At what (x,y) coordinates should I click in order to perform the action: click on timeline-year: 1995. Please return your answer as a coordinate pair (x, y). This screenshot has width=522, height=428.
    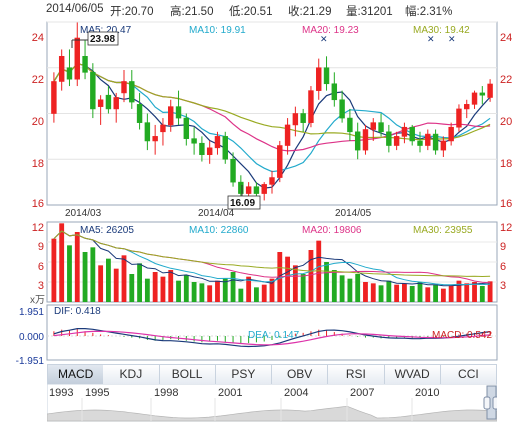
    Looking at the image, I should click on (97, 393).